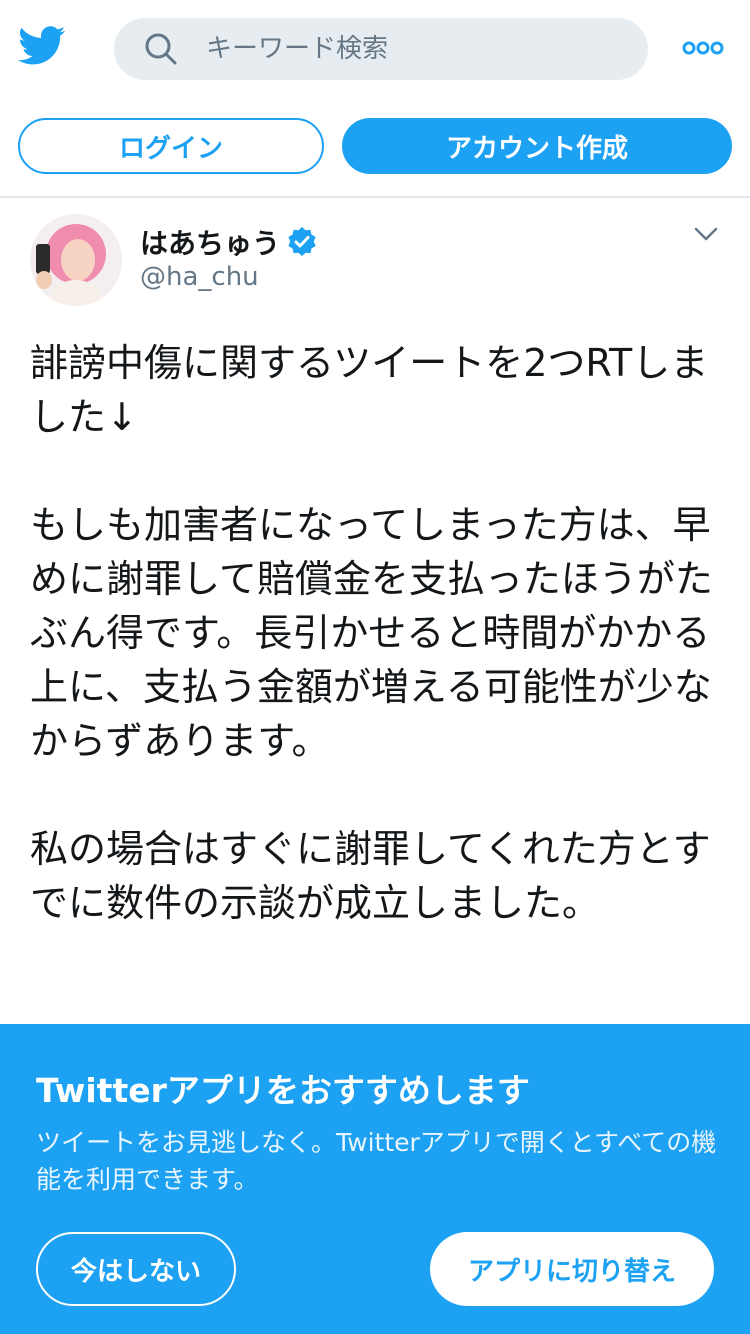  What do you see at coordinates (136, 1269) in the screenshot?
I see `not-now-button: 今はしない` at bounding box center [136, 1269].